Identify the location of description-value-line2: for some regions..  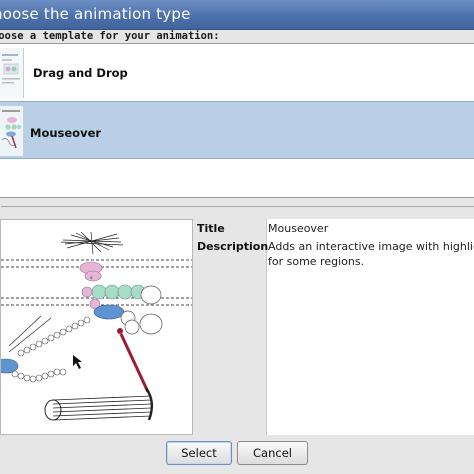
(316, 261).